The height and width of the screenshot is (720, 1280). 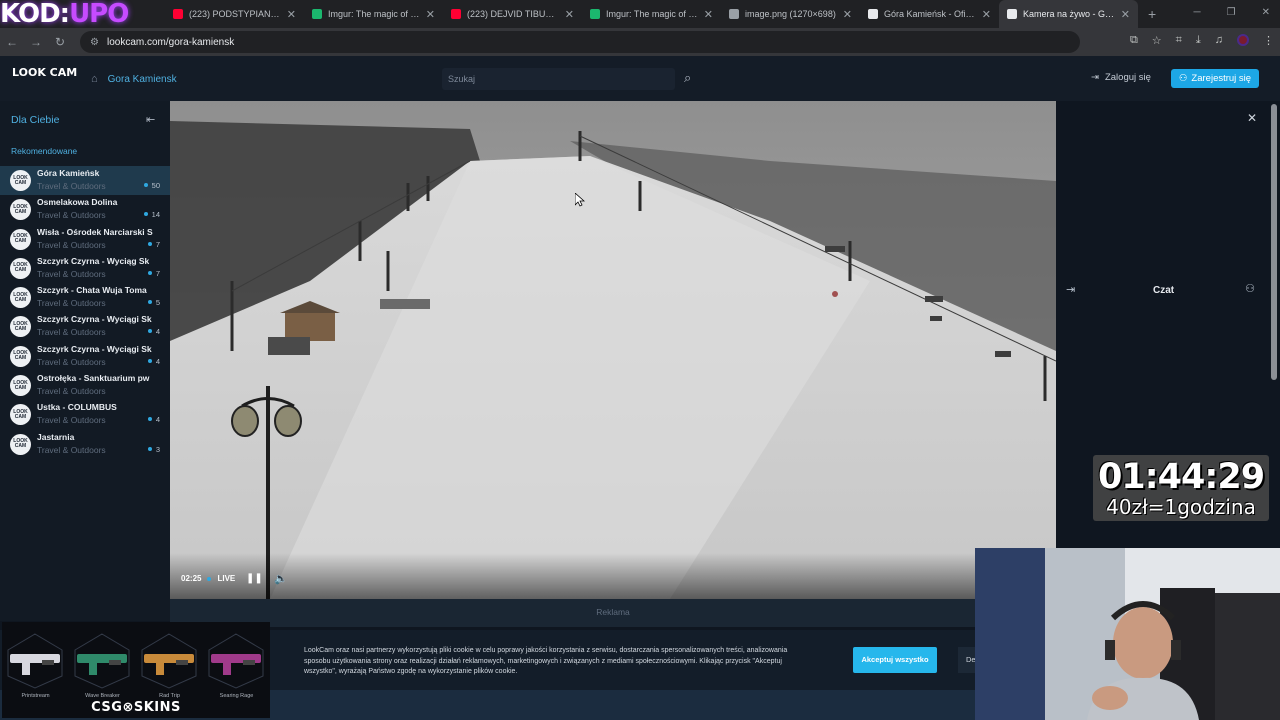 I want to click on camera-list-item: LOOK CAM Jastarnia Travel & Outdoors 3, so click(x=85, y=444).